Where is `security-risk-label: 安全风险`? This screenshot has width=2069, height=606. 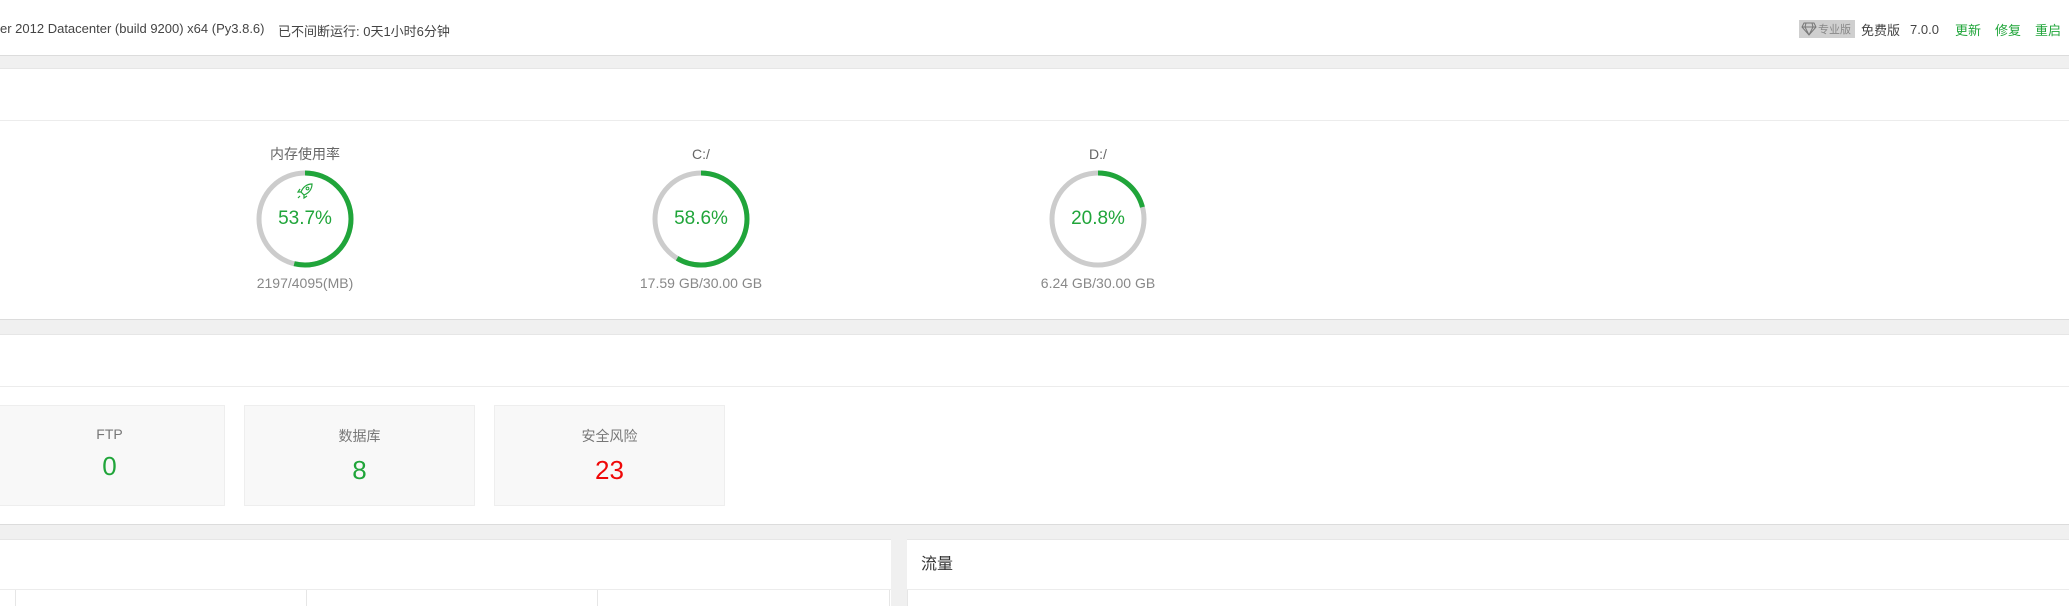
security-risk-label: 安全风险 is located at coordinates (609, 436).